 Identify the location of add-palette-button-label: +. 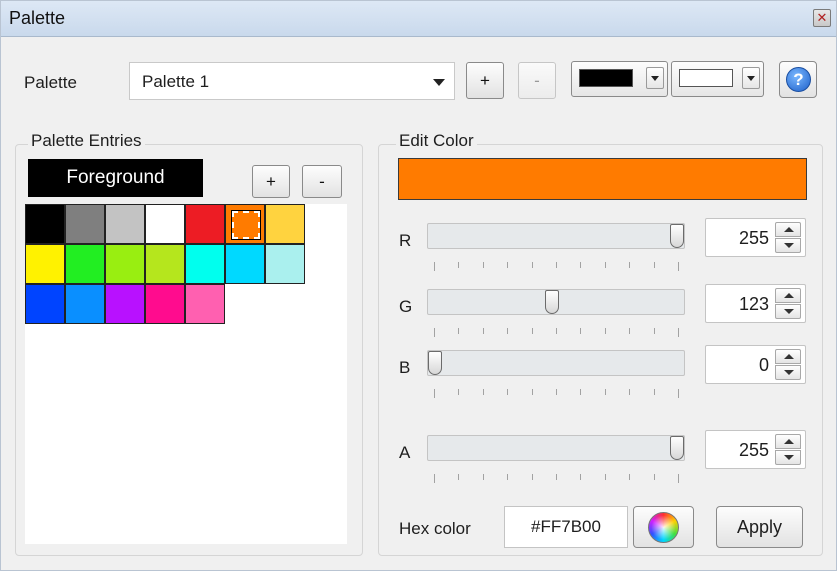
(485, 80).